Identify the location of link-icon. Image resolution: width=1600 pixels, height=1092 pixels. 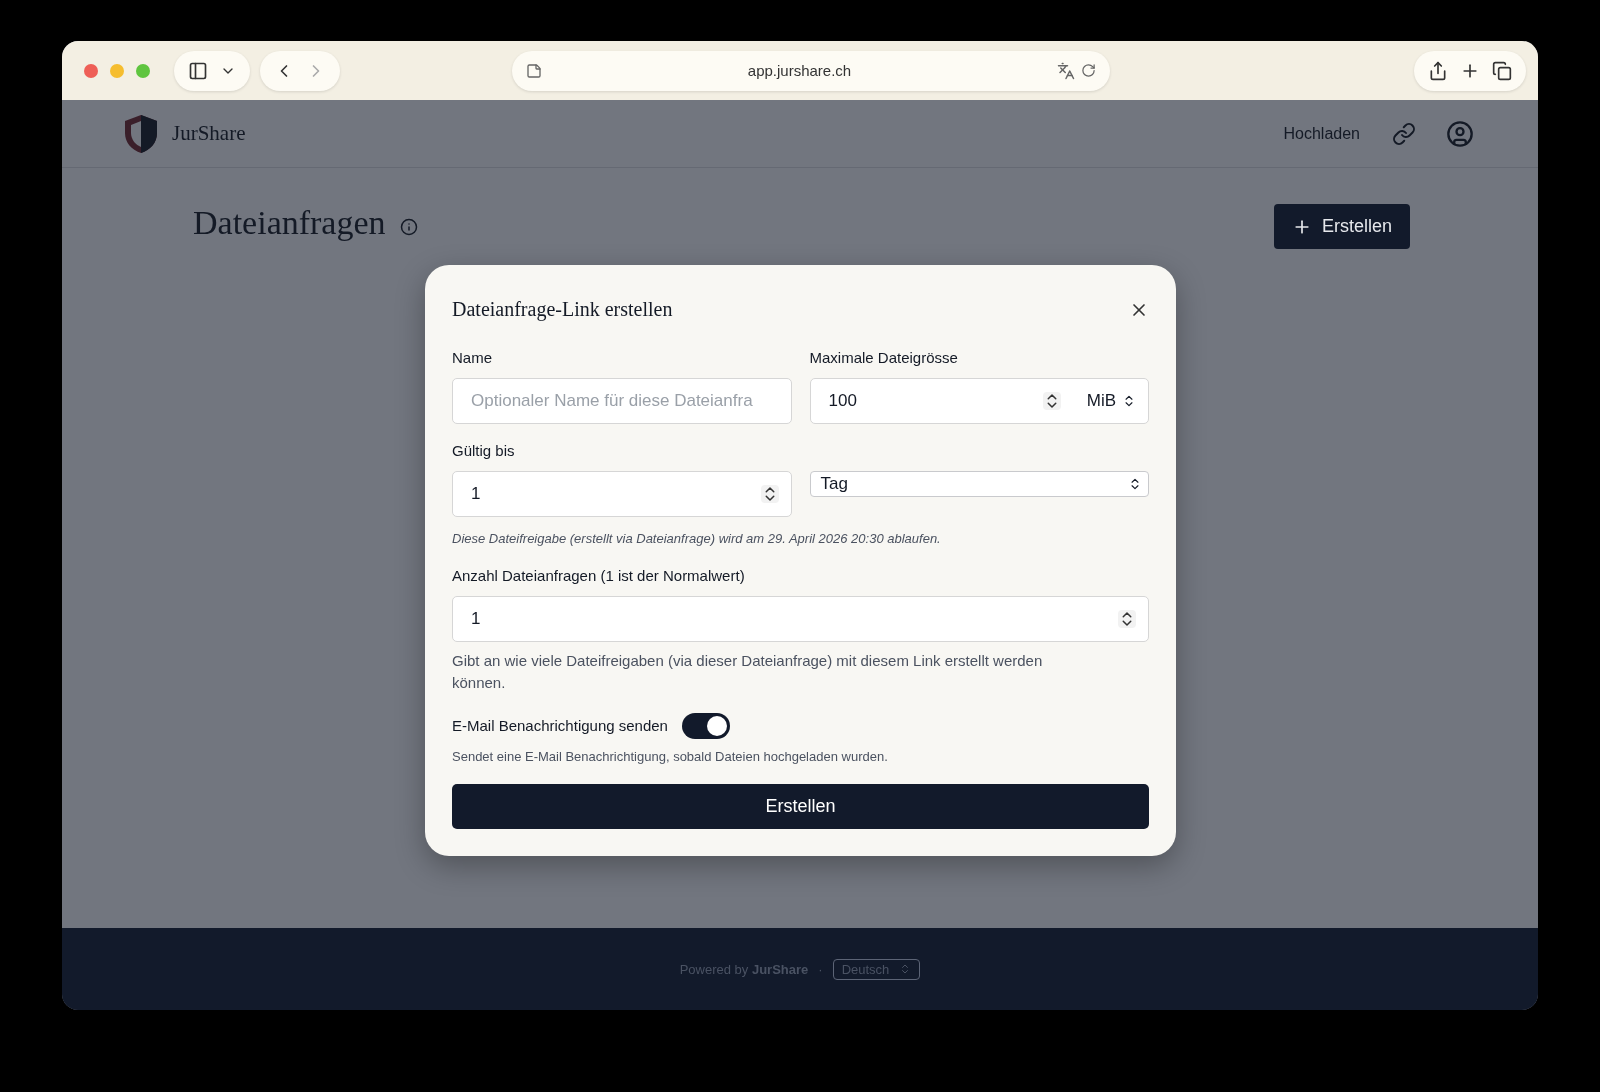
(1404, 133).